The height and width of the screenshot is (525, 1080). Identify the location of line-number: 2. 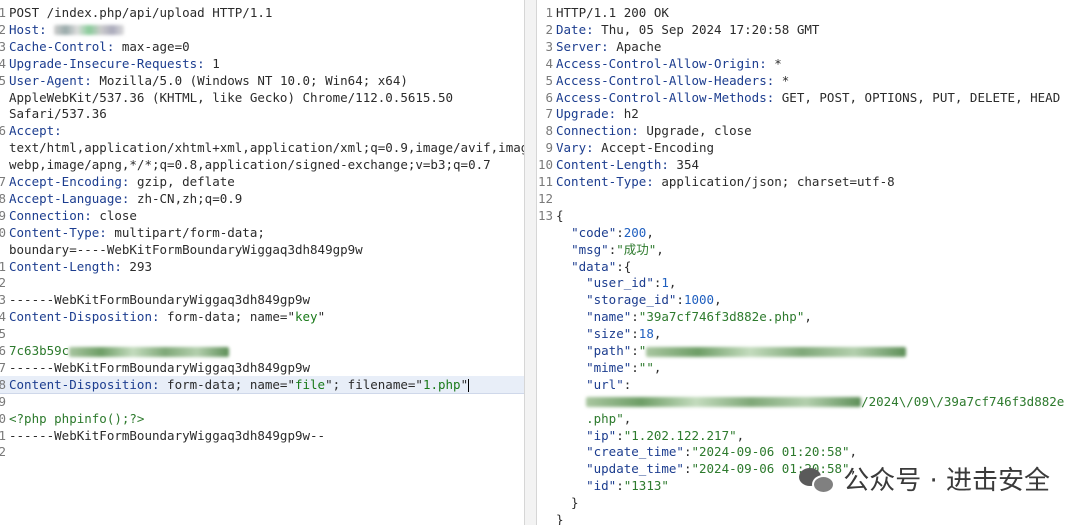
(3, 29).